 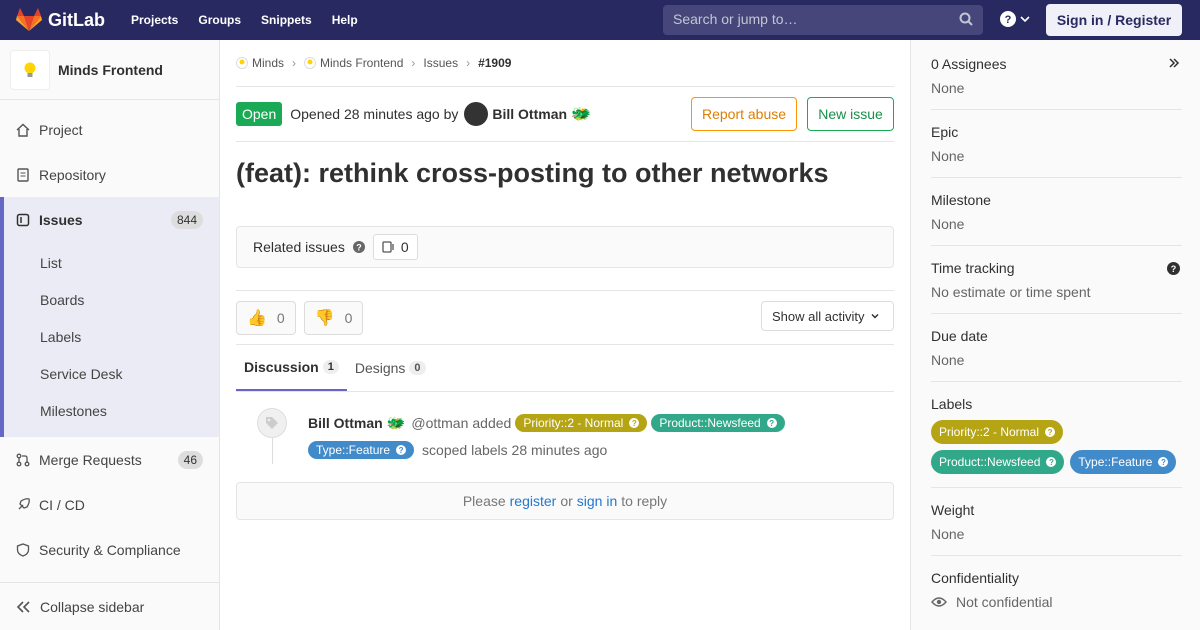 I want to click on labels-title: Labels, so click(x=952, y=404).